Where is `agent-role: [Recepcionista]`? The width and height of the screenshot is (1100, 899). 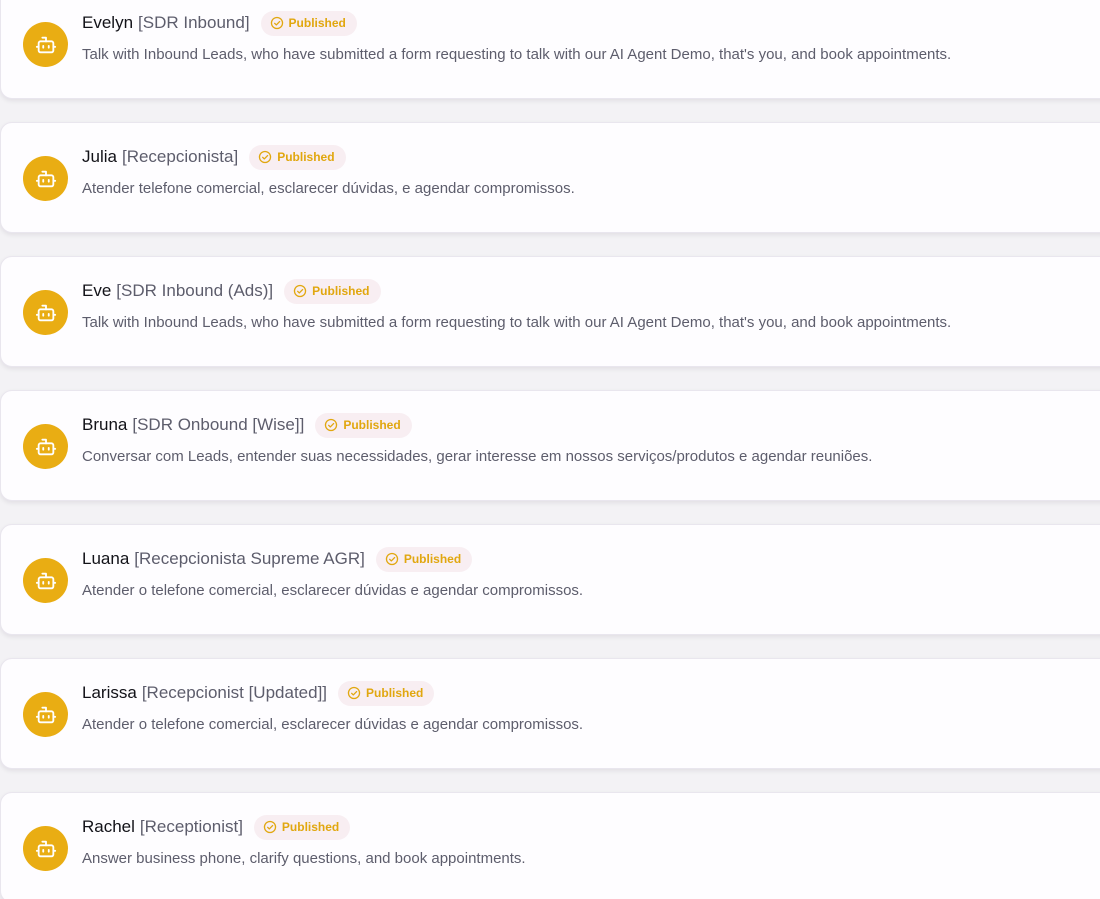 agent-role: [Recepcionista] is located at coordinates (180, 156).